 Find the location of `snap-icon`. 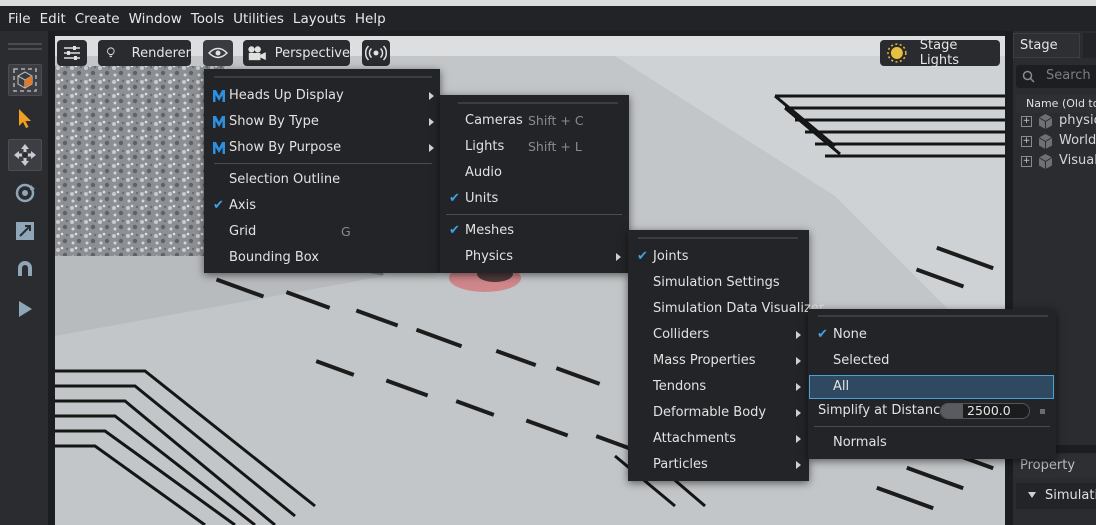

snap-icon is located at coordinates (25, 269).